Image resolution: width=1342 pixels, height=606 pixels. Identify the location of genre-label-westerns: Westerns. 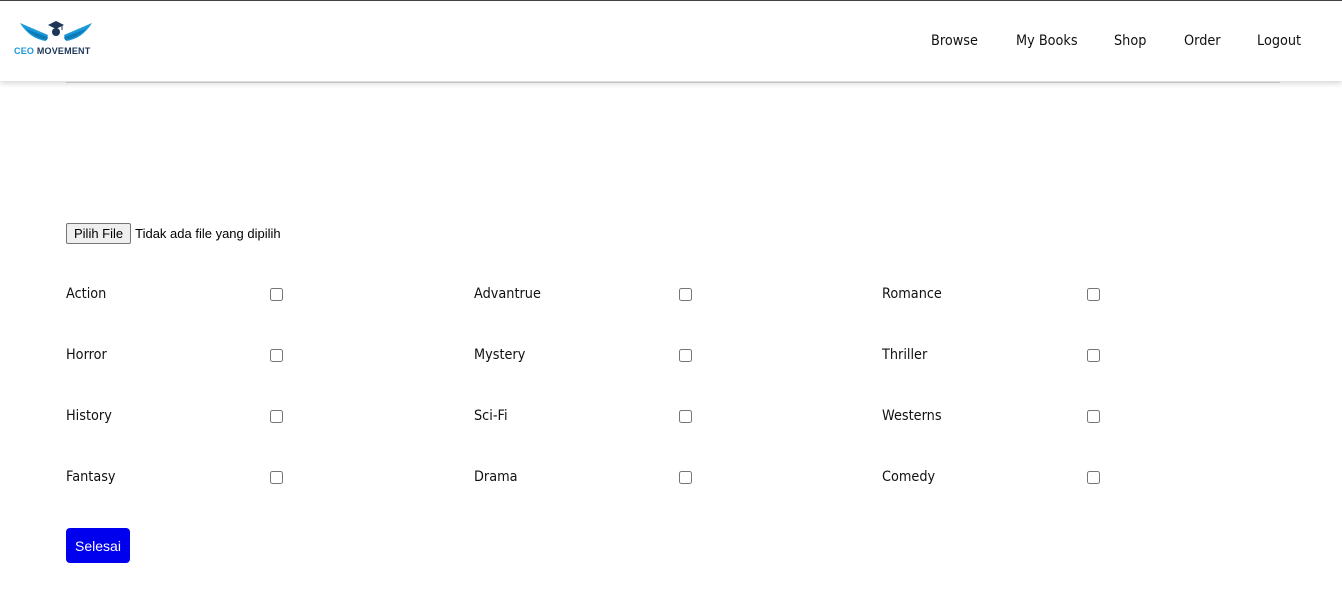
(912, 416).